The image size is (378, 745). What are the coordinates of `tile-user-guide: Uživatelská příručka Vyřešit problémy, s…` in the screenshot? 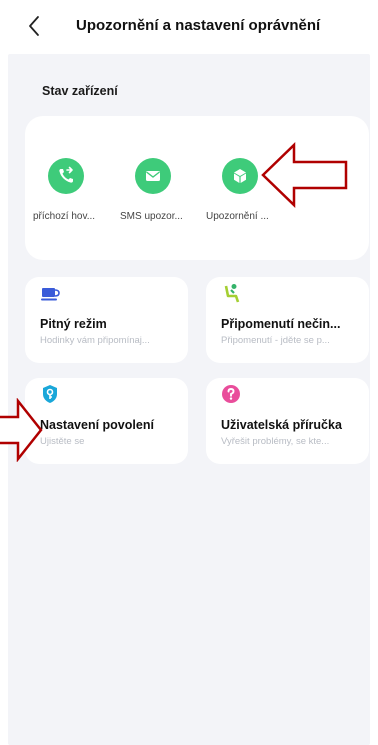 It's located at (287, 421).